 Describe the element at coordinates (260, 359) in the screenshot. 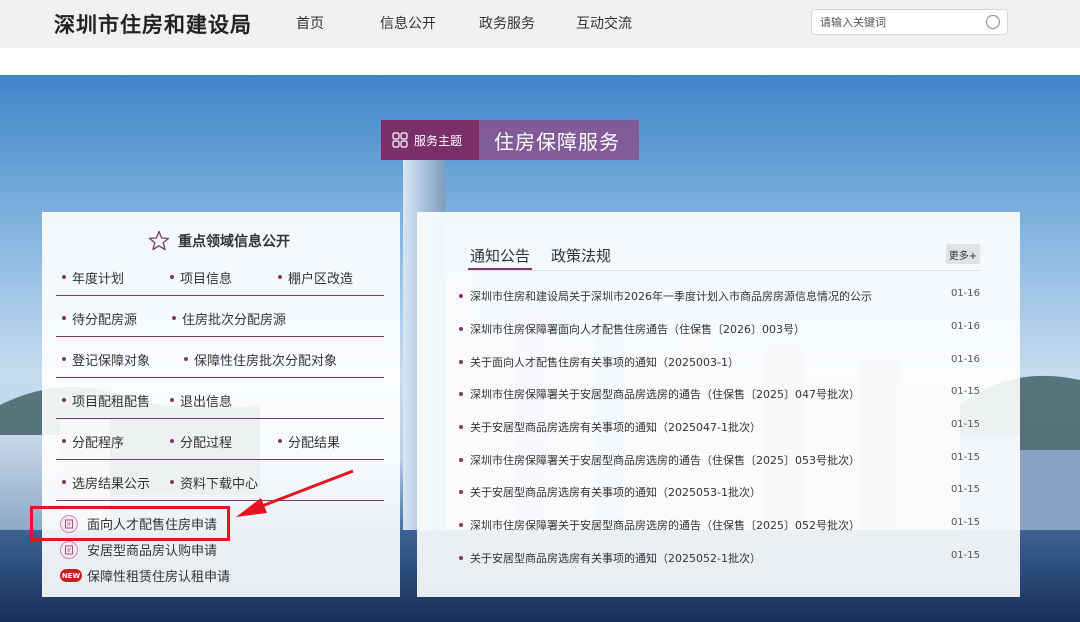

I see `link-batch-allocation-objects: 保障性住房批次分配对象` at that location.